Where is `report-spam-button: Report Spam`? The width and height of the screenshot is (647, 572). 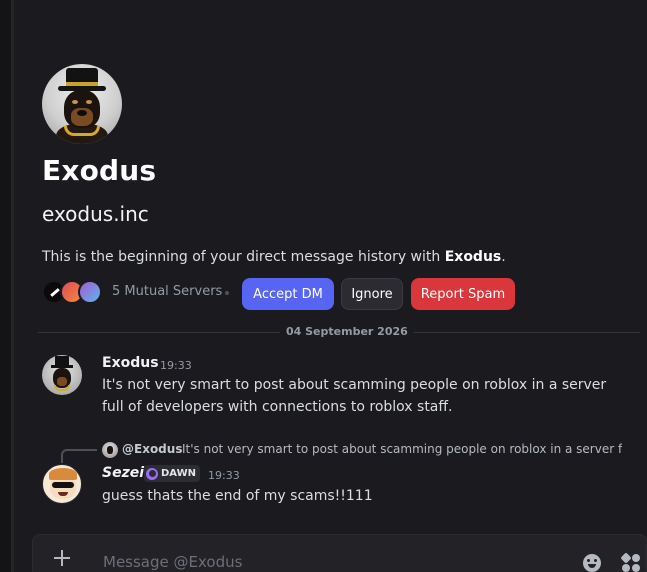 report-spam-button: Report Spam is located at coordinates (463, 294).